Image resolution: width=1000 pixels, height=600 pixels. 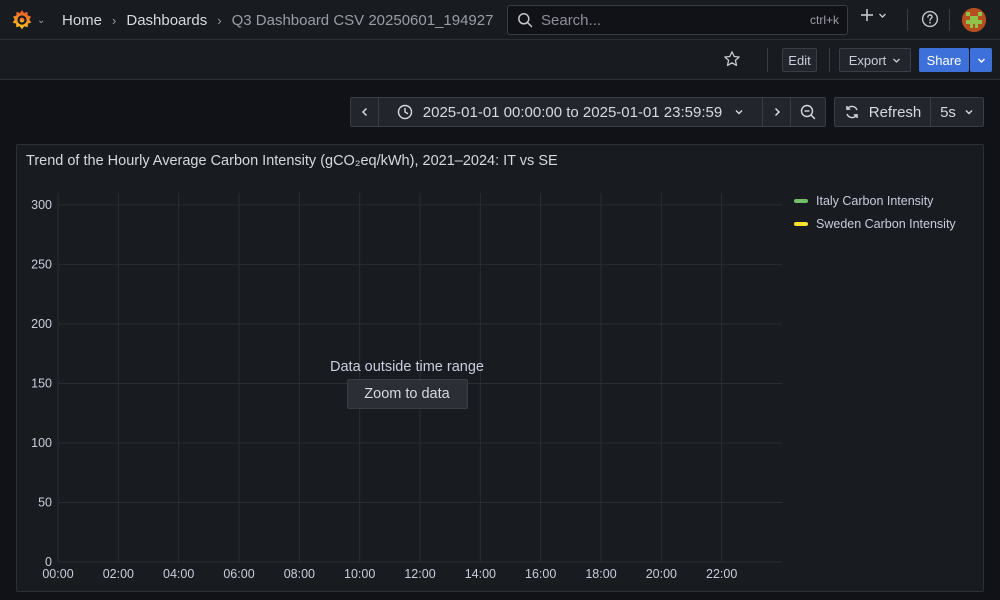 I want to click on star-icon, so click(x=732, y=59).